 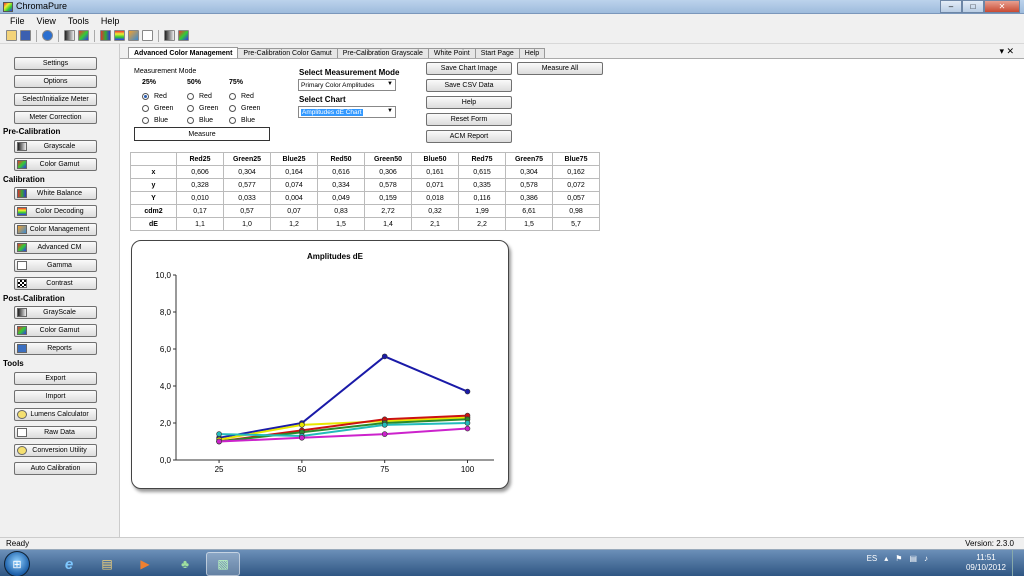 What do you see at coordinates (55, 432) in the screenshot?
I see `raw-data-button: Raw Data` at bounding box center [55, 432].